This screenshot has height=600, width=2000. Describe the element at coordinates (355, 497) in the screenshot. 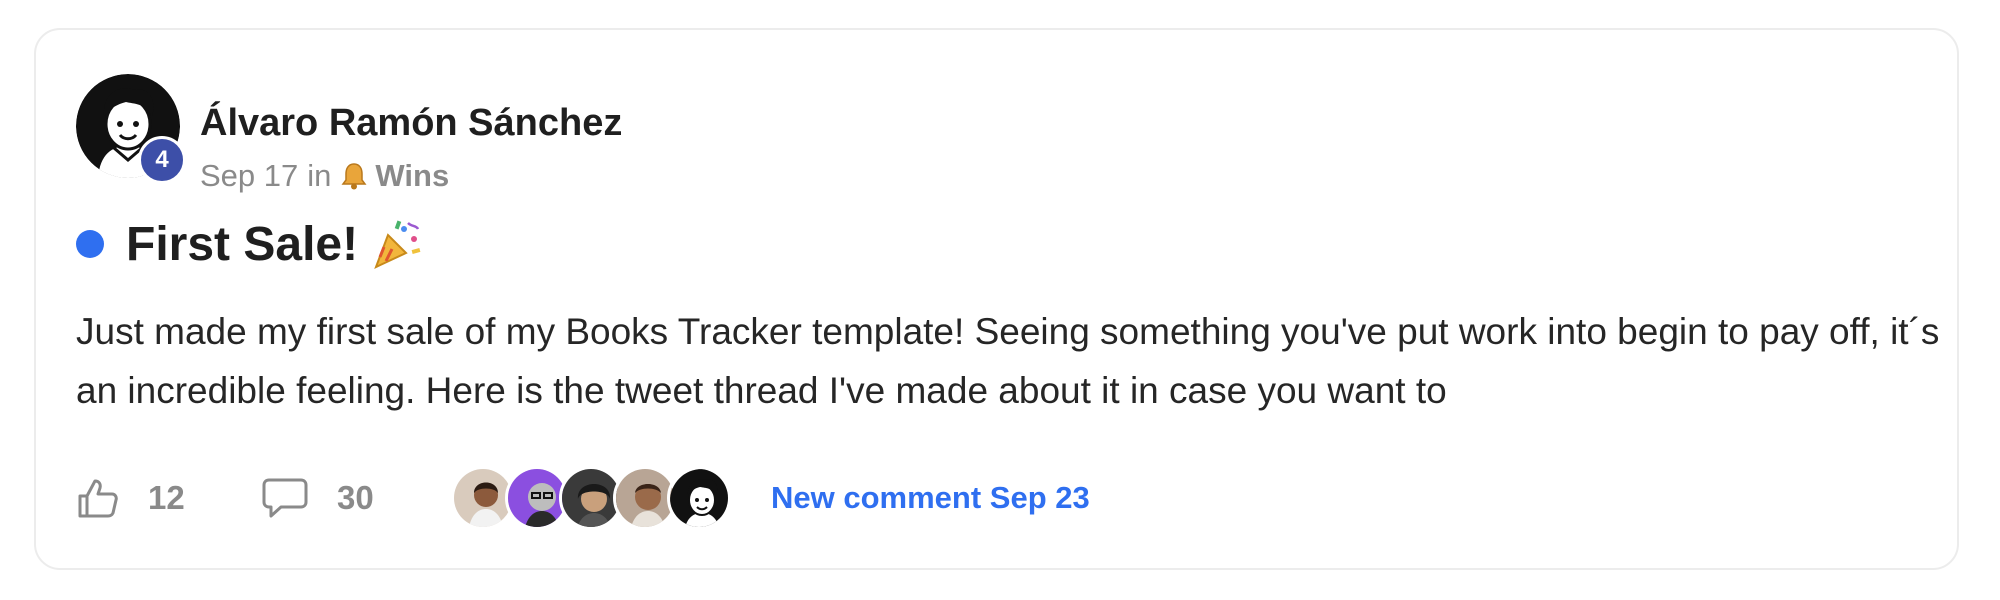

I see `comments-count: 30` at that location.